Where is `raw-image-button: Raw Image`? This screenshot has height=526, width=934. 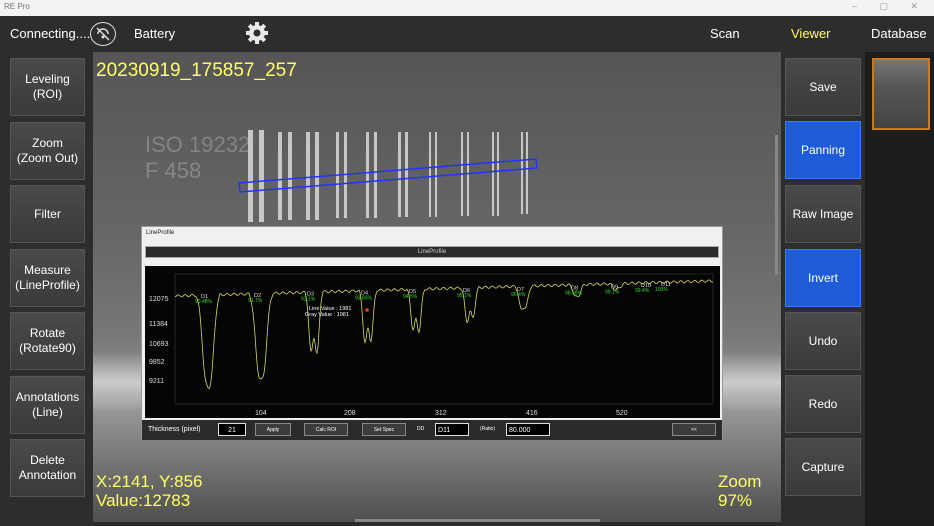
raw-image-button: Raw Image is located at coordinates (823, 214).